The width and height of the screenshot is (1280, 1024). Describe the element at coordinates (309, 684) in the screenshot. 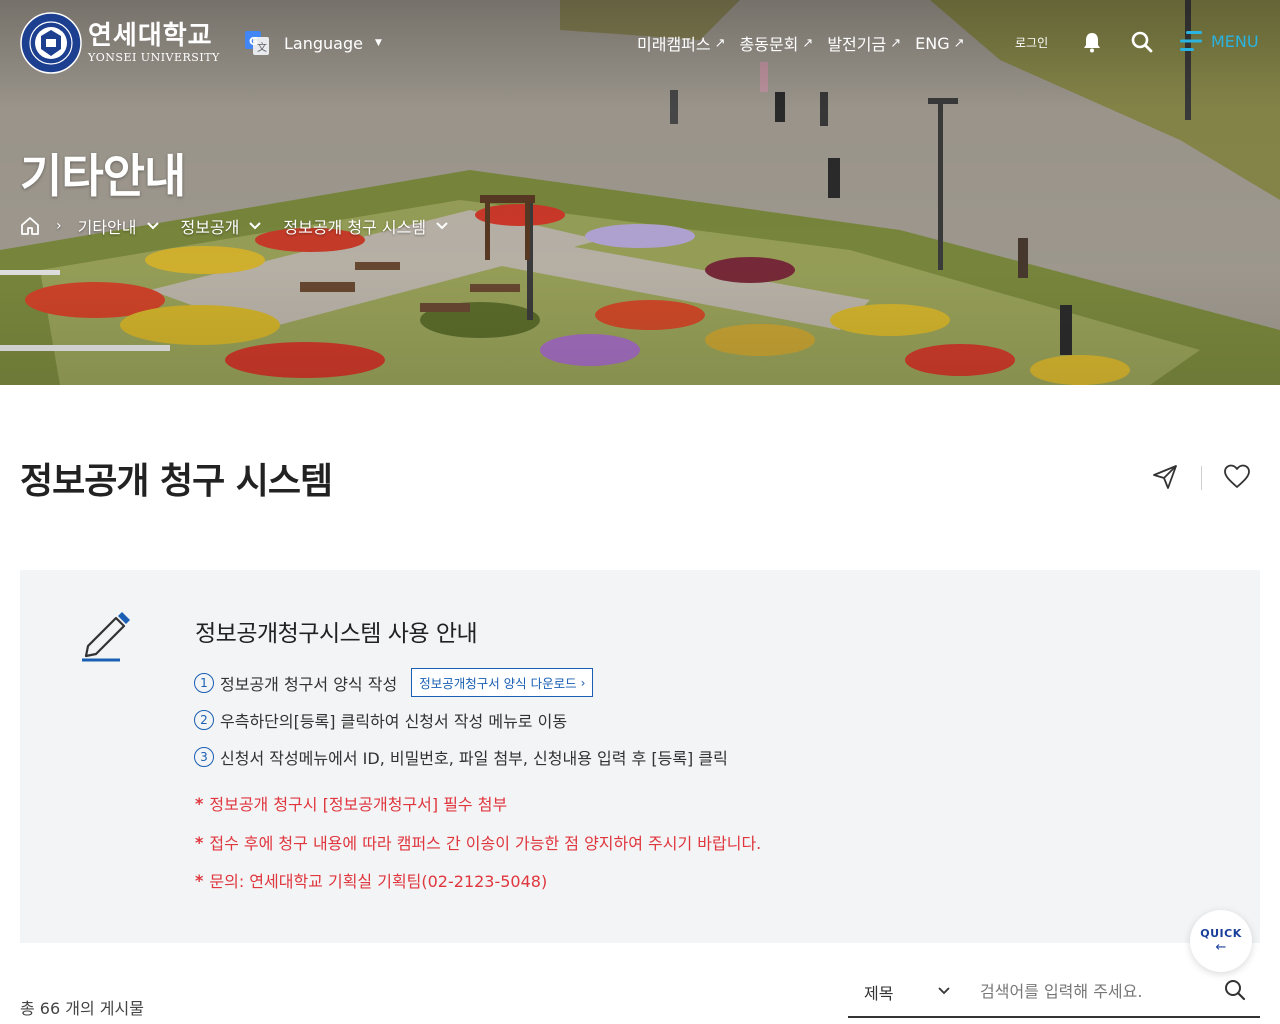

I see `step-text: 정보공개 청구서 양식 작성` at that location.